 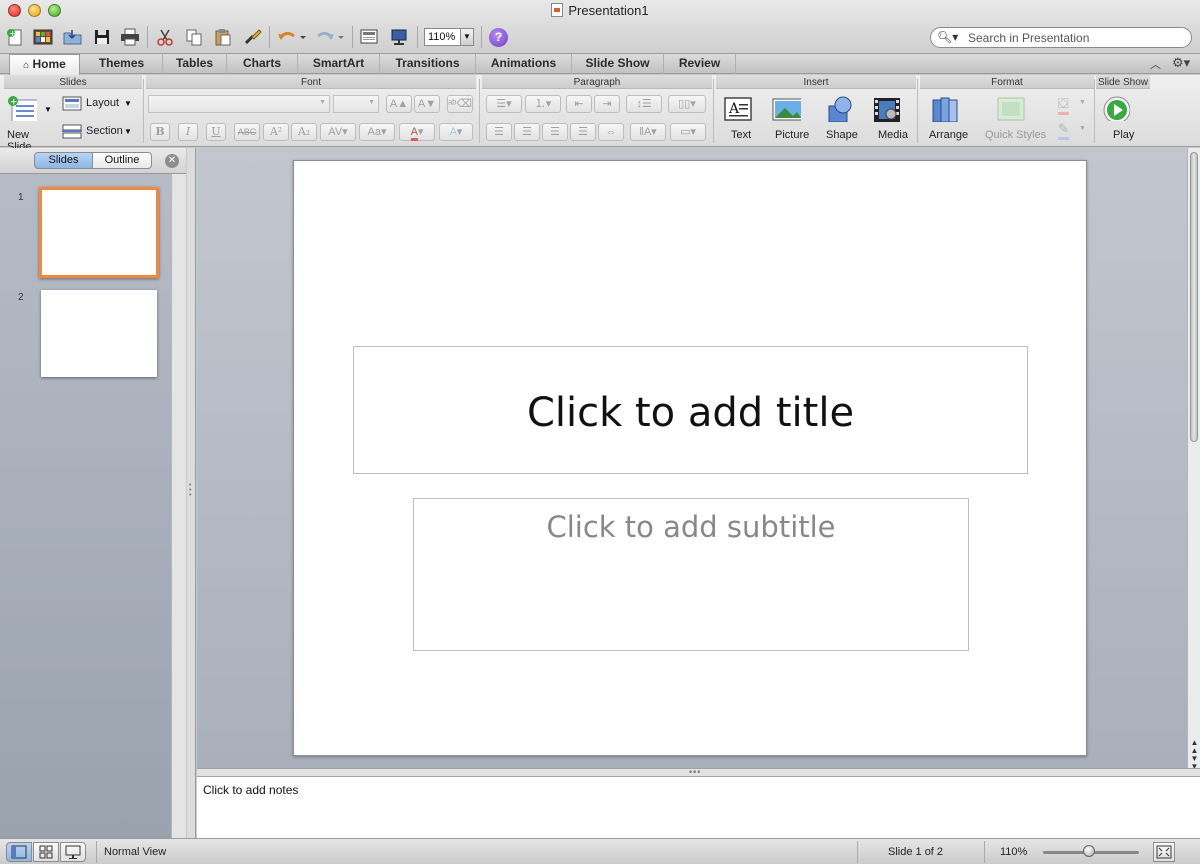 I want to click on text-direction-button: ‖A▾, so click(x=648, y=132).